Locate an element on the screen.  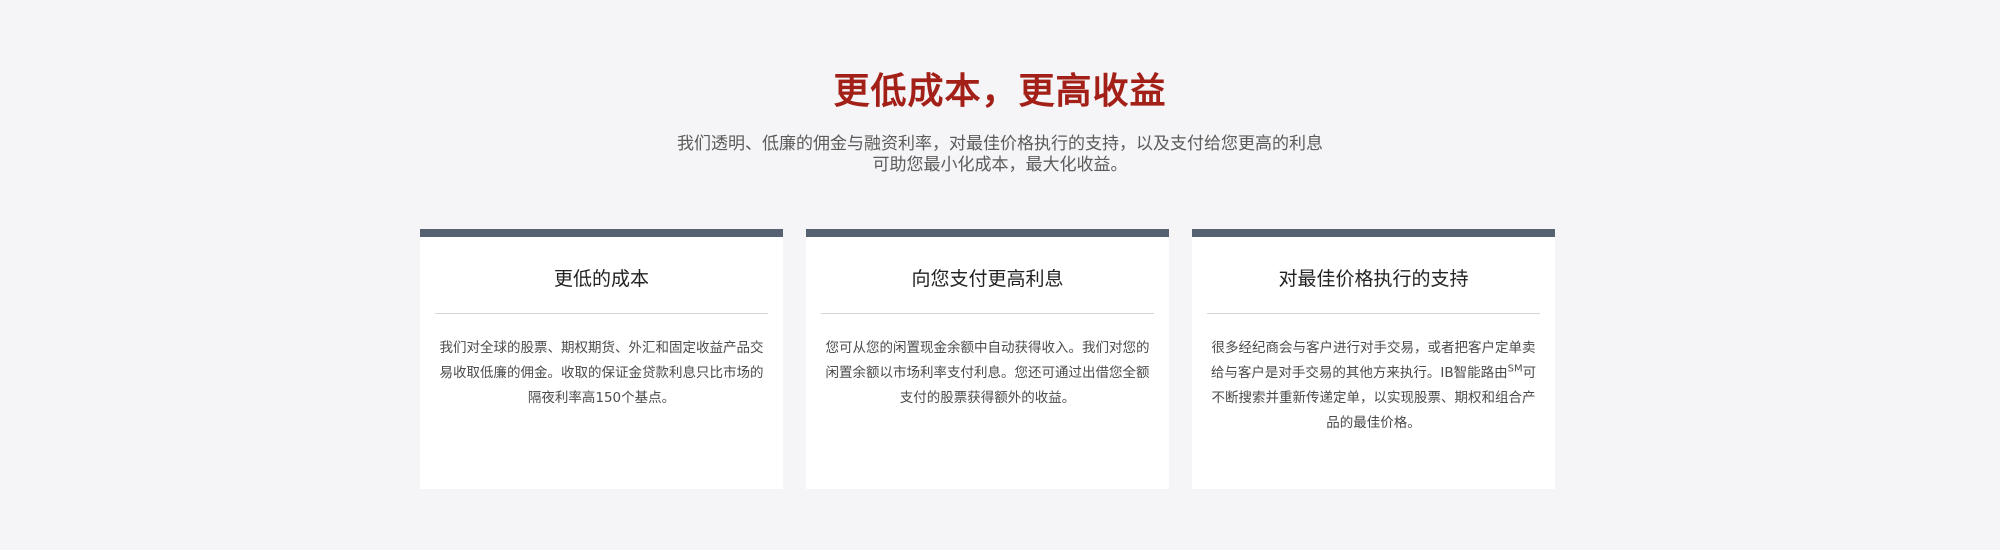
card-title: 向您支付更高利息 is located at coordinates (987, 279).